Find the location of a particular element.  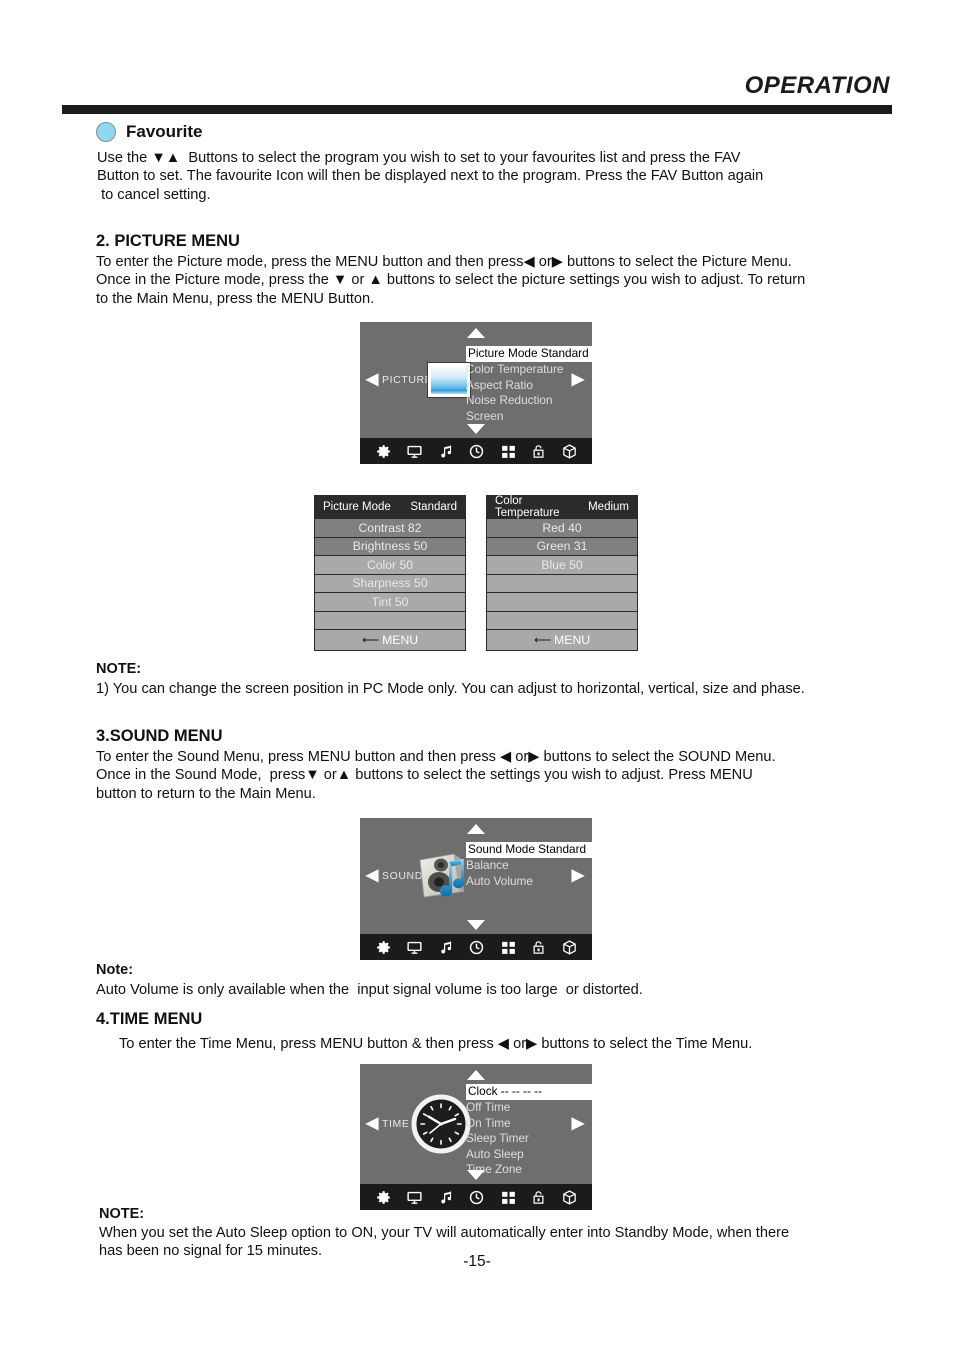

sound-menu-heading: 3.SOUND MENU is located at coordinates (159, 736).